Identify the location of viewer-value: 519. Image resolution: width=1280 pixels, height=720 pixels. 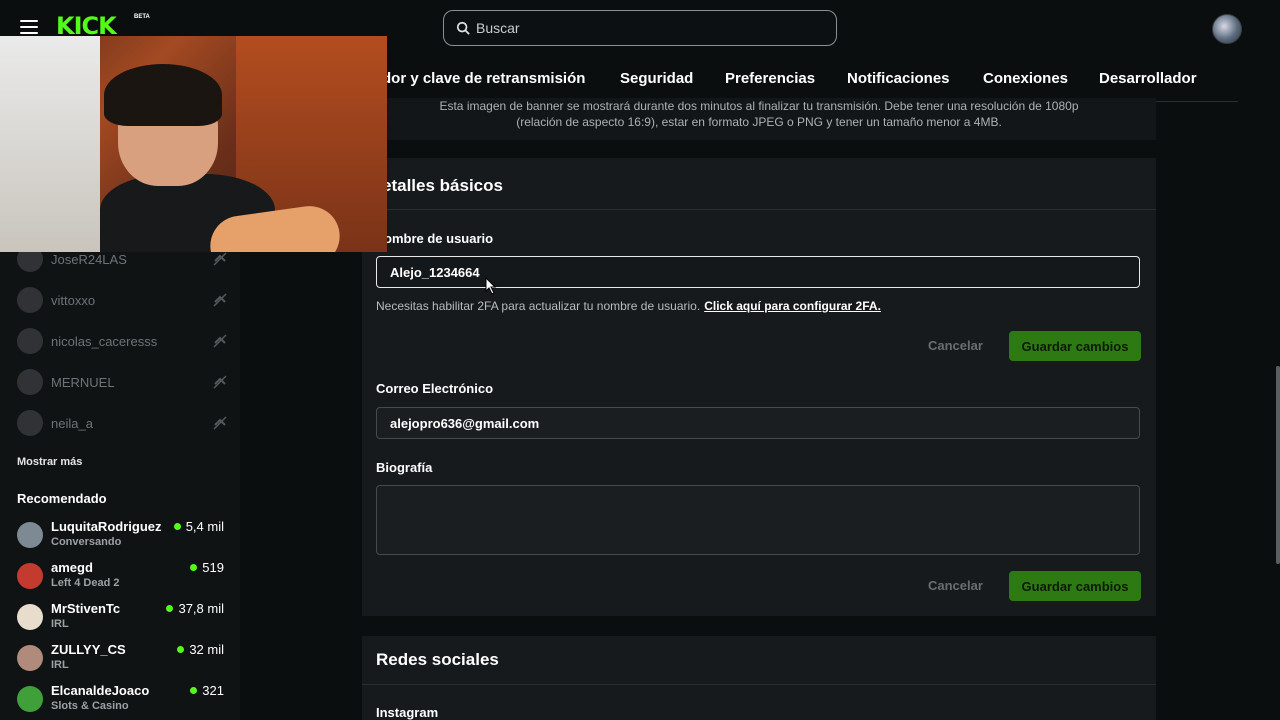
(213, 567).